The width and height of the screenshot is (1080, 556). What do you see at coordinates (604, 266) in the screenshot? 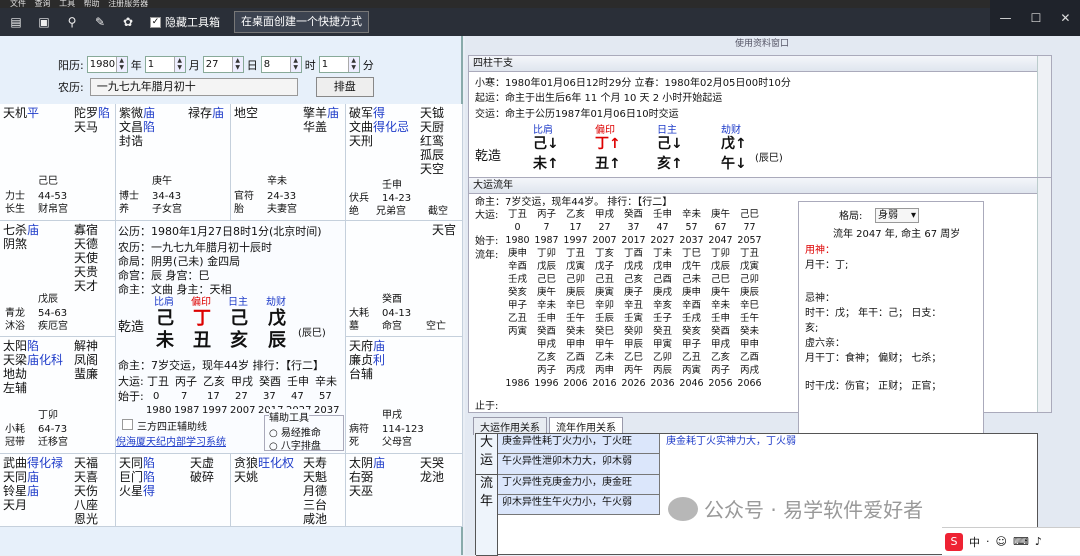
I see `liunian-cell: 戊子` at bounding box center [604, 266].